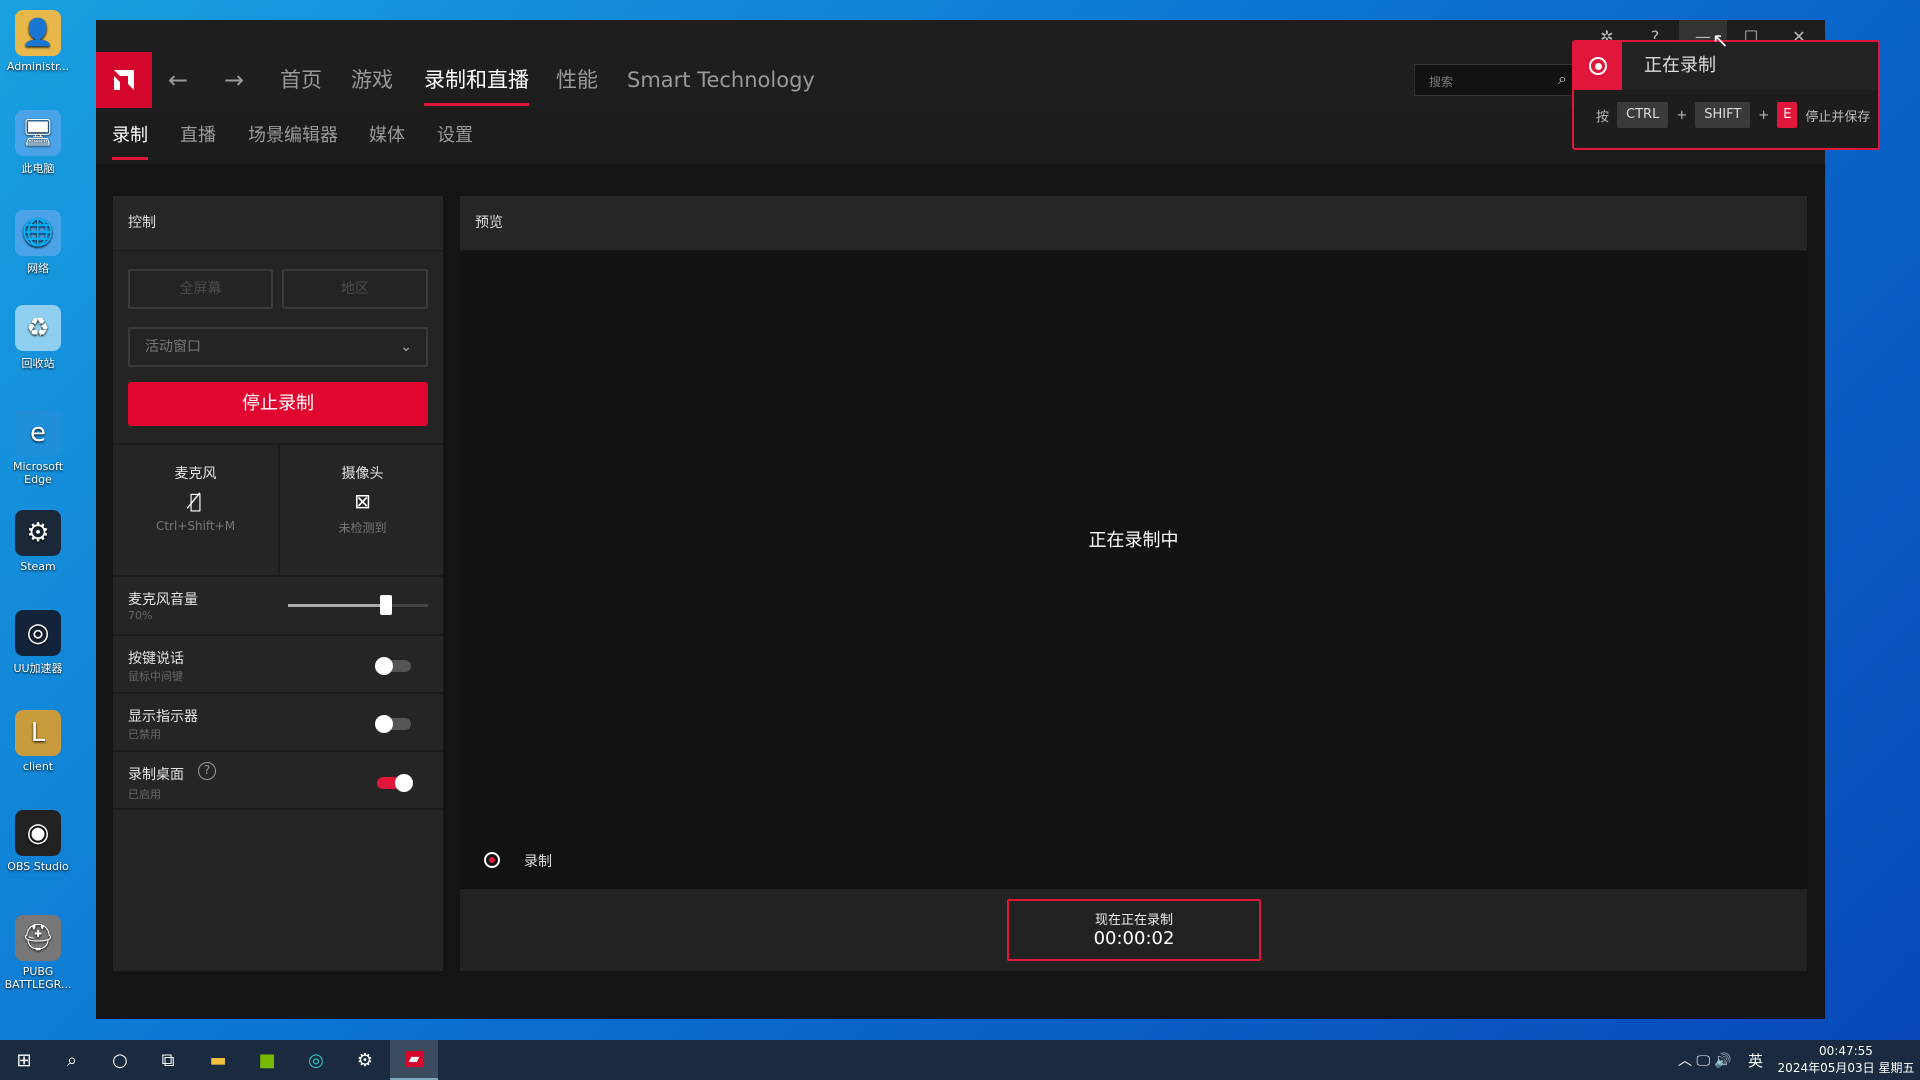 The image size is (1920, 1080). I want to click on app-icon: ⚙, so click(38, 533).